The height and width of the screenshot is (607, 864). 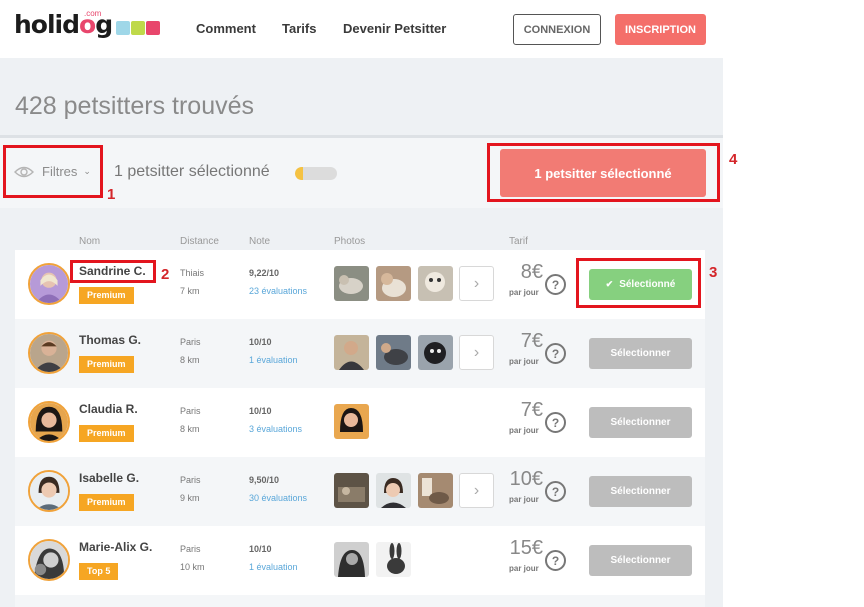 What do you see at coordinates (90, 241) in the screenshot?
I see `col-name: Nom` at bounding box center [90, 241].